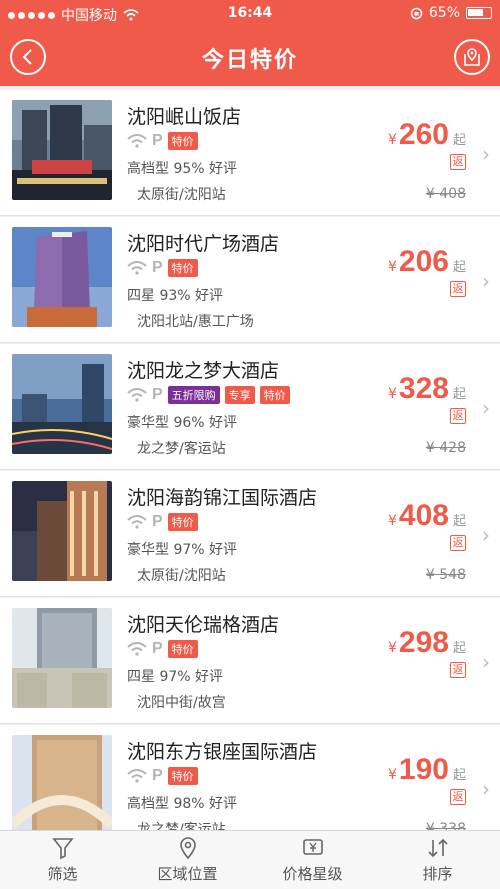  I want to click on price-amount: 190, so click(423, 769).